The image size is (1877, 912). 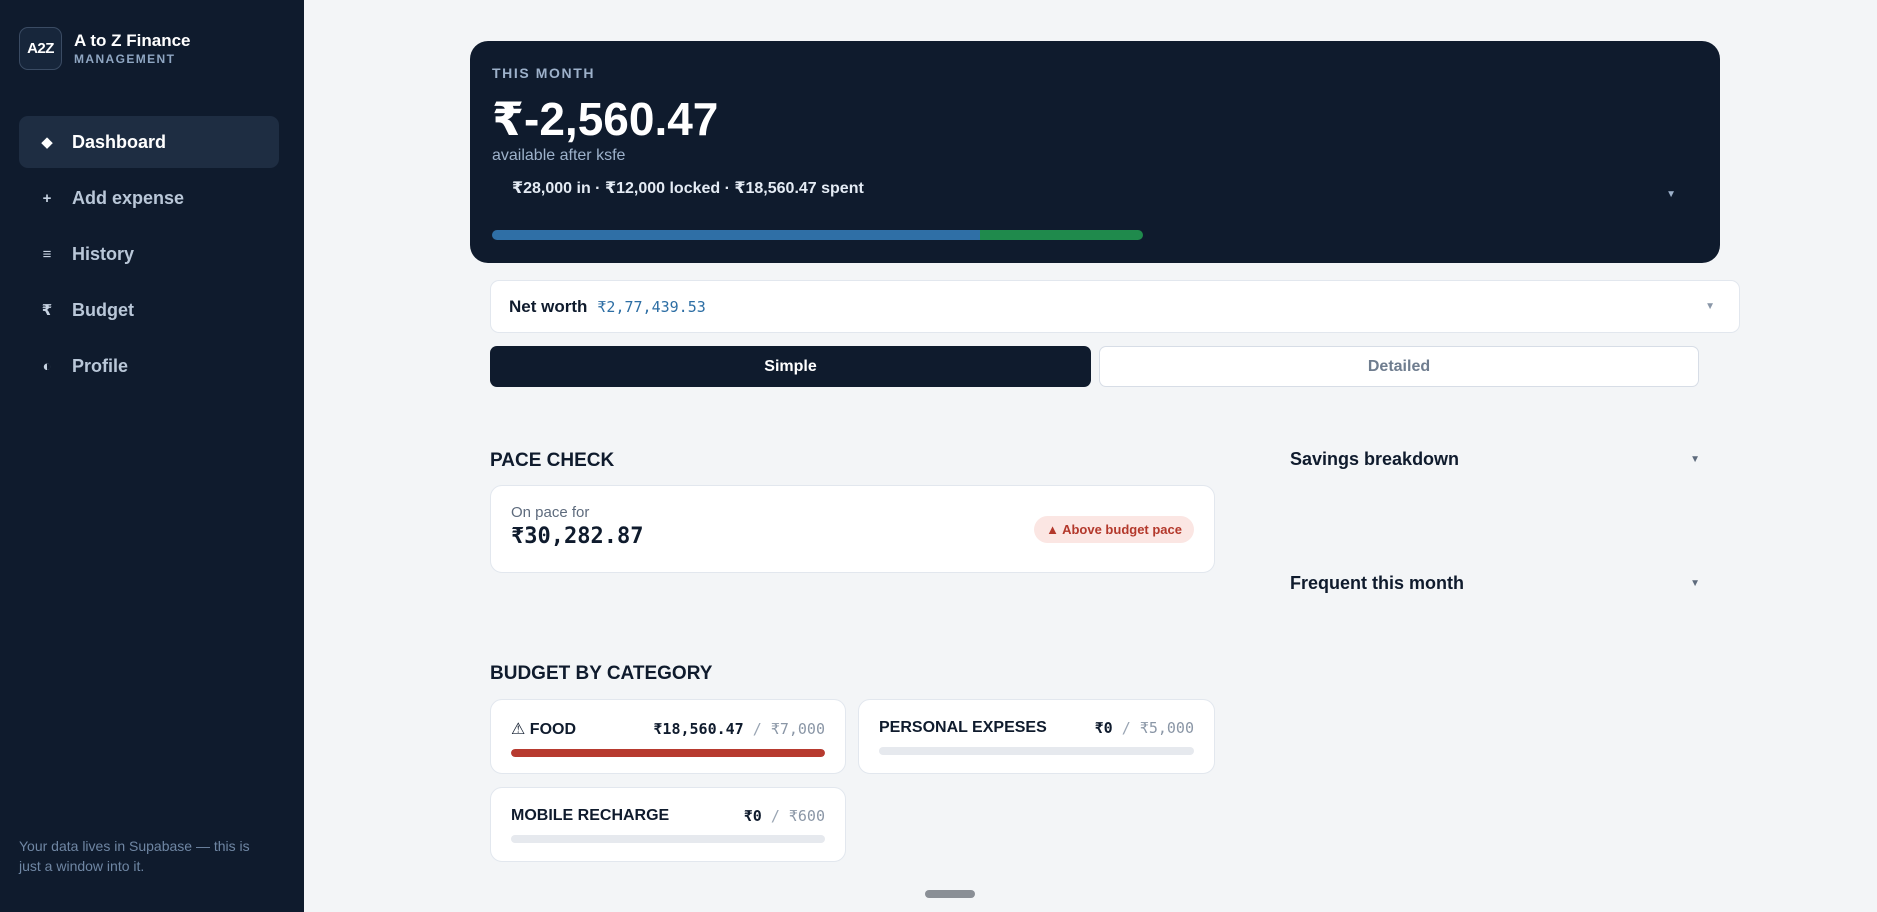 I want to click on budget-card-mobile-recharge: MOBILE RECHARGE ₹0 / ₹600, so click(x=668, y=824).